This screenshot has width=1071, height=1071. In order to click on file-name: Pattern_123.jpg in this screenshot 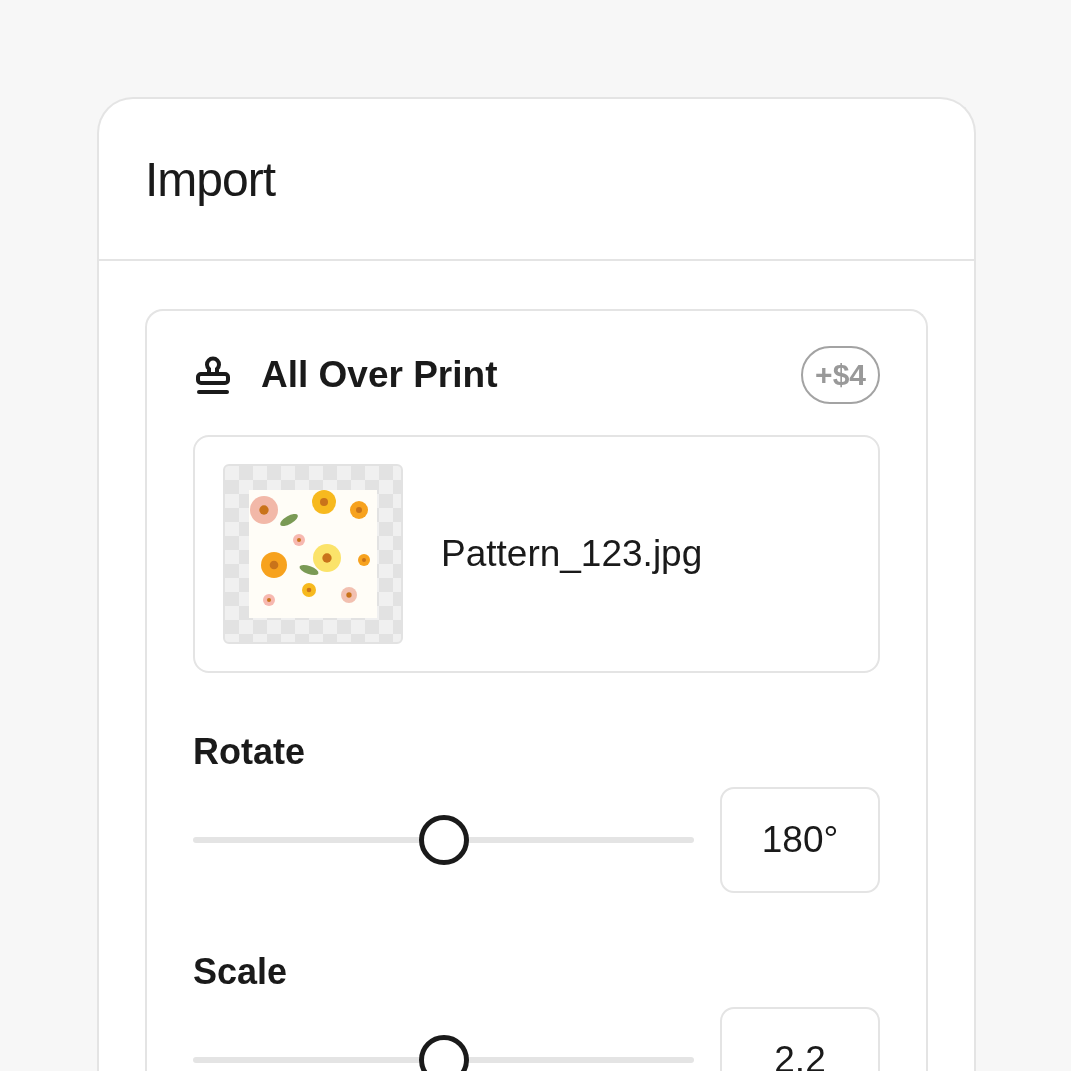, I will do `click(572, 554)`.